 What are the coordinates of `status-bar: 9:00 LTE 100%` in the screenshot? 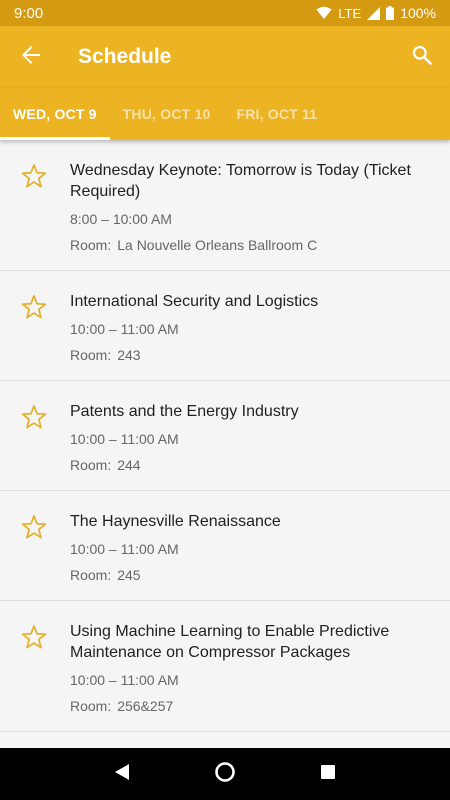 It's located at (225, 13).